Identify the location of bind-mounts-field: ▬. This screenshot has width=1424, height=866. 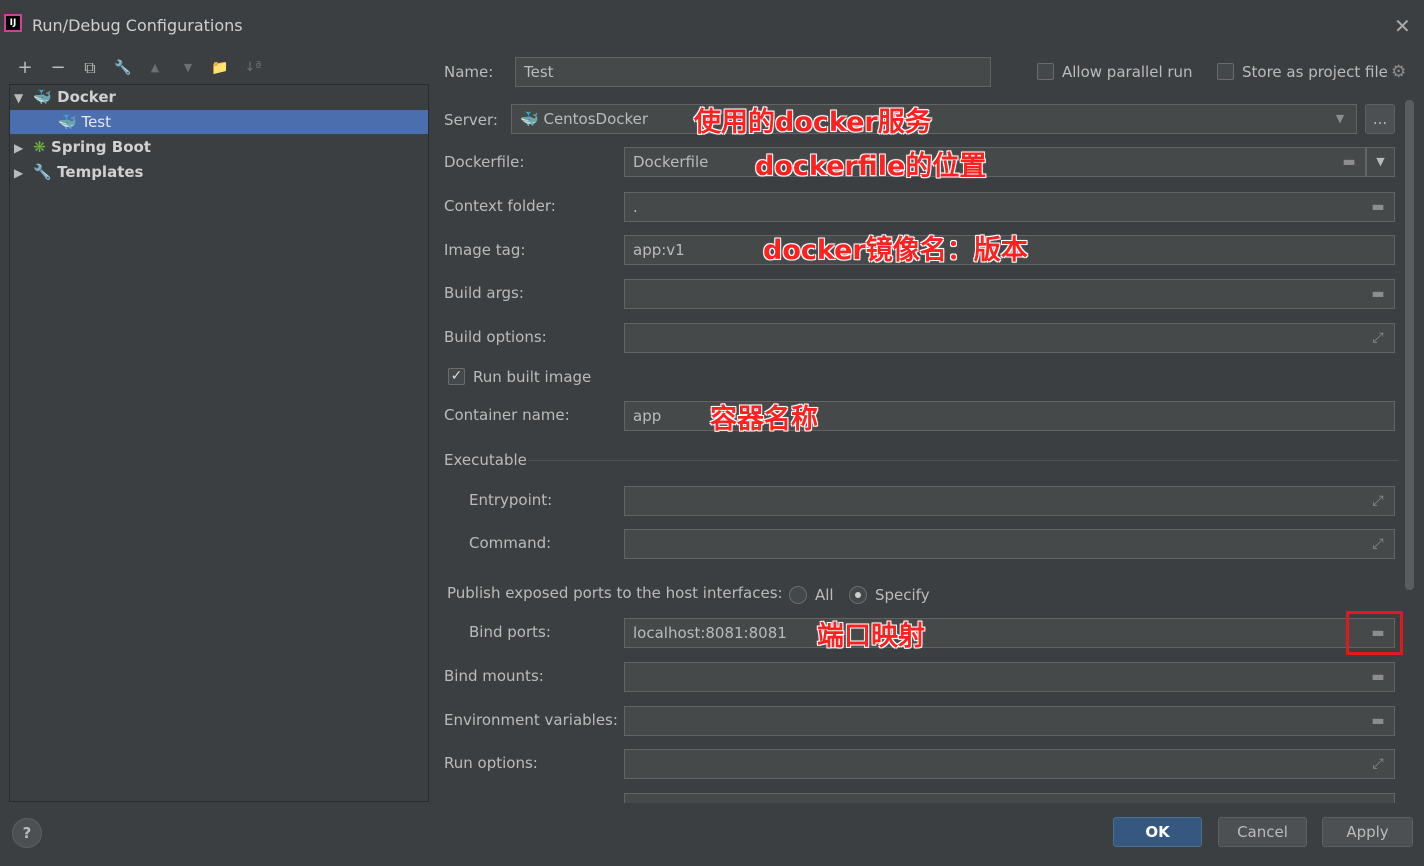
(1009, 677).